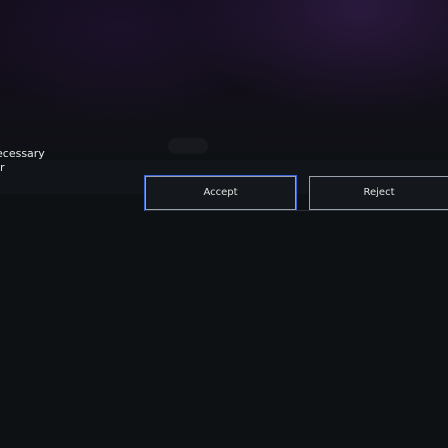  I want to click on cookie-notice-line-2: r, so click(2, 167).